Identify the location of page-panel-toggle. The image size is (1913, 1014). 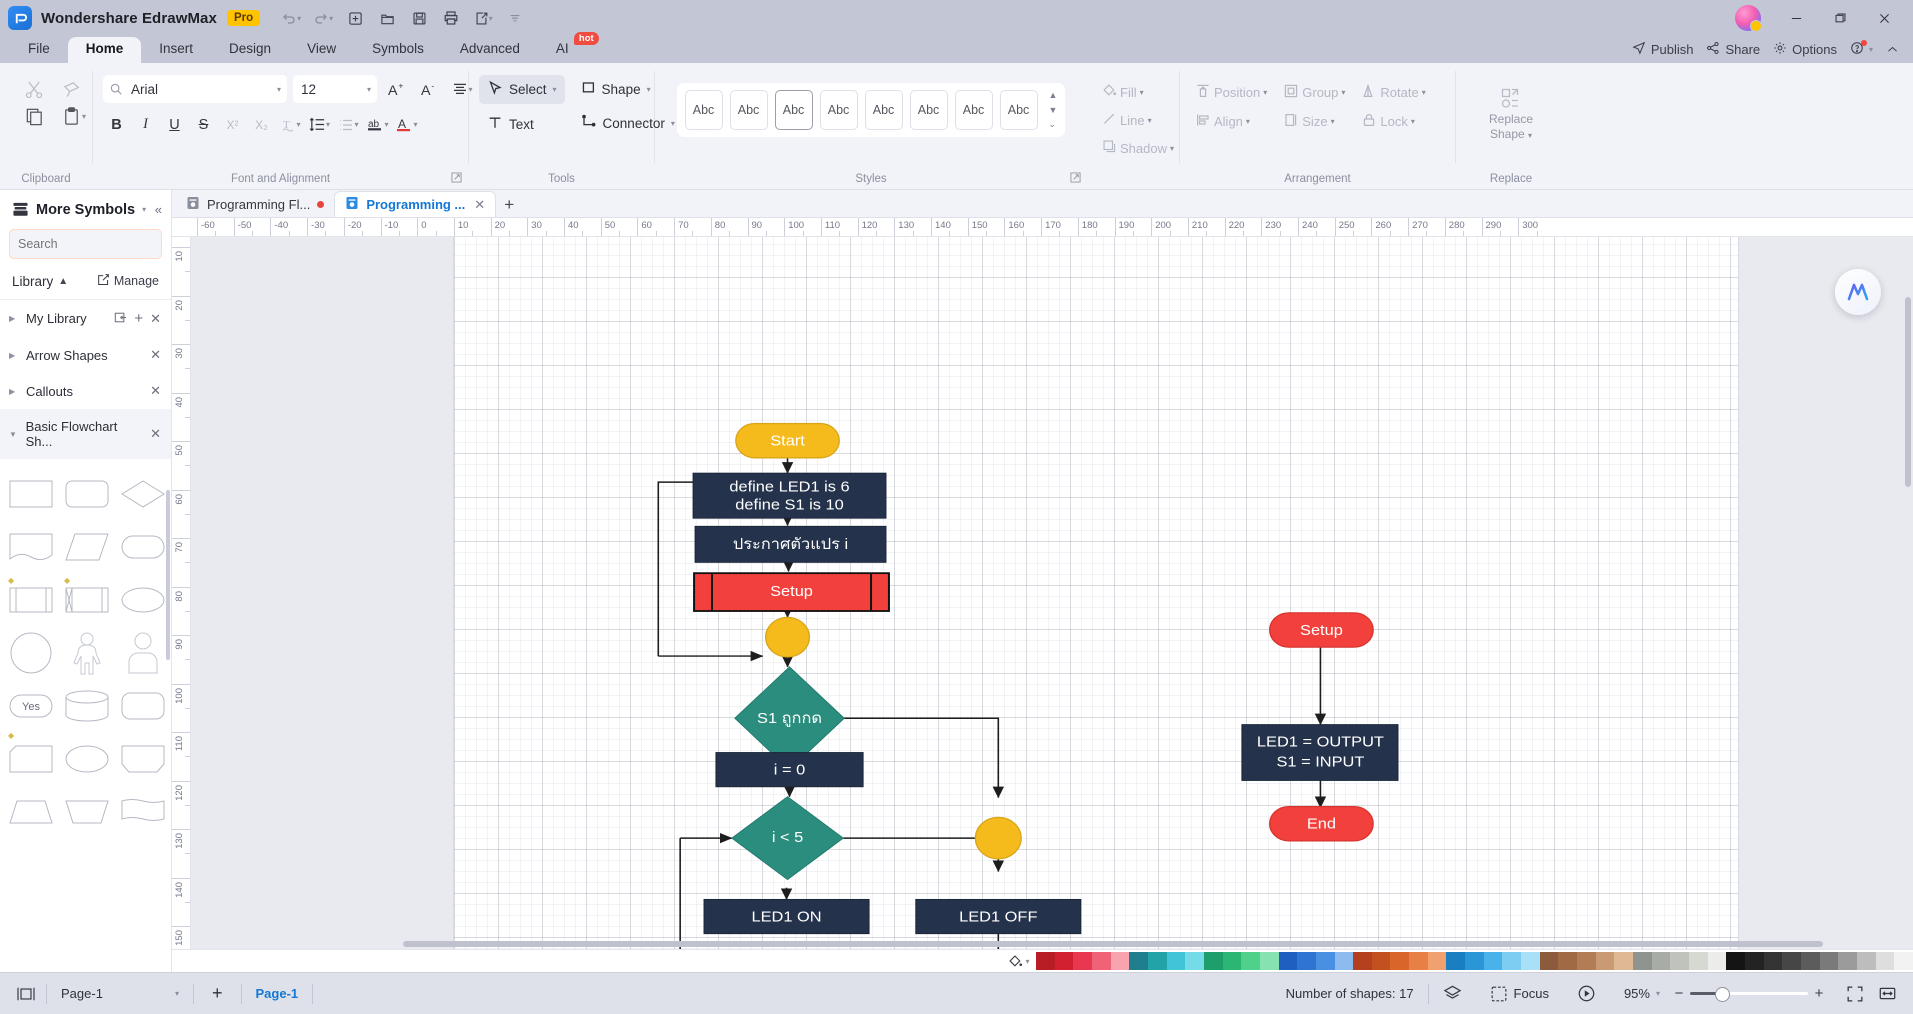
(23, 993).